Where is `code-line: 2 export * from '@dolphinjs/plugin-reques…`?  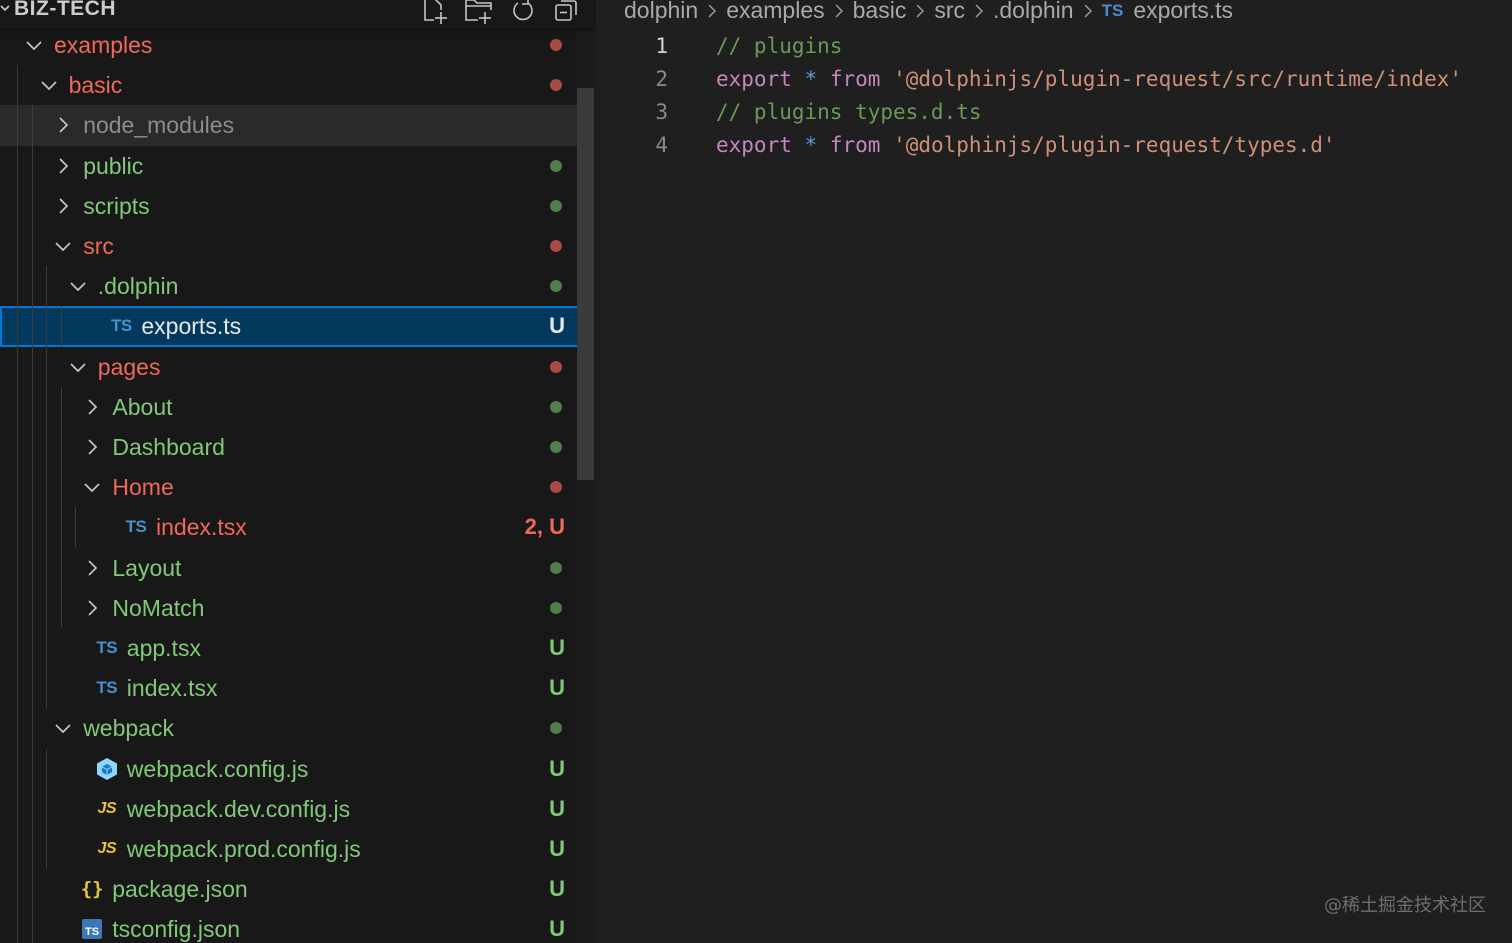 code-line: 2 export * from '@dolphinjs/plugin-reques… is located at coordinates (1054, 79).